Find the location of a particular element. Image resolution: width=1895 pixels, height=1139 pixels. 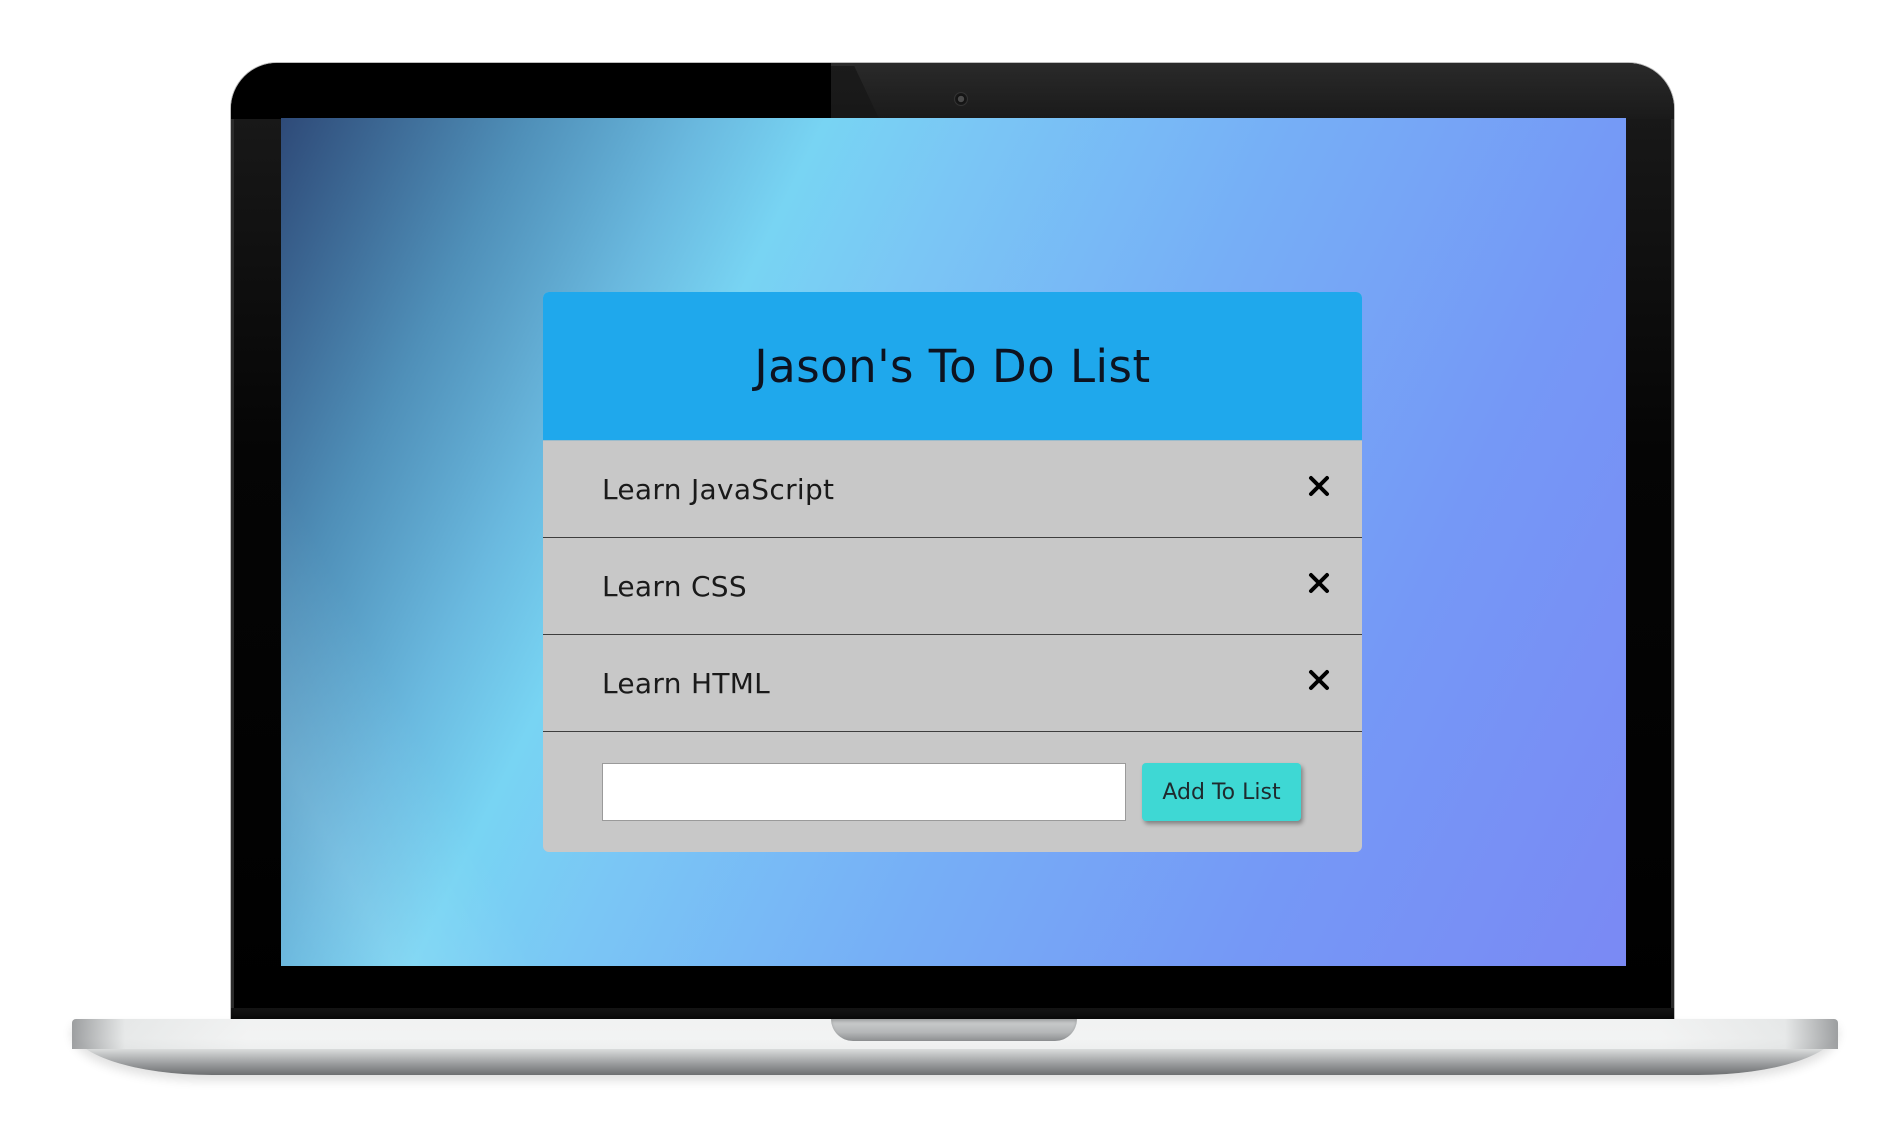

add-to-list-button: Add To List is located at coordinates (1221, 792).